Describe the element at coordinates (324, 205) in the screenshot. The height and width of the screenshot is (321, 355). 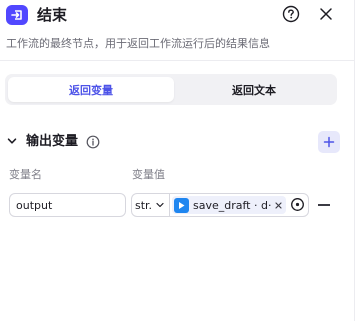
I see `remove-variable-button` at that location.